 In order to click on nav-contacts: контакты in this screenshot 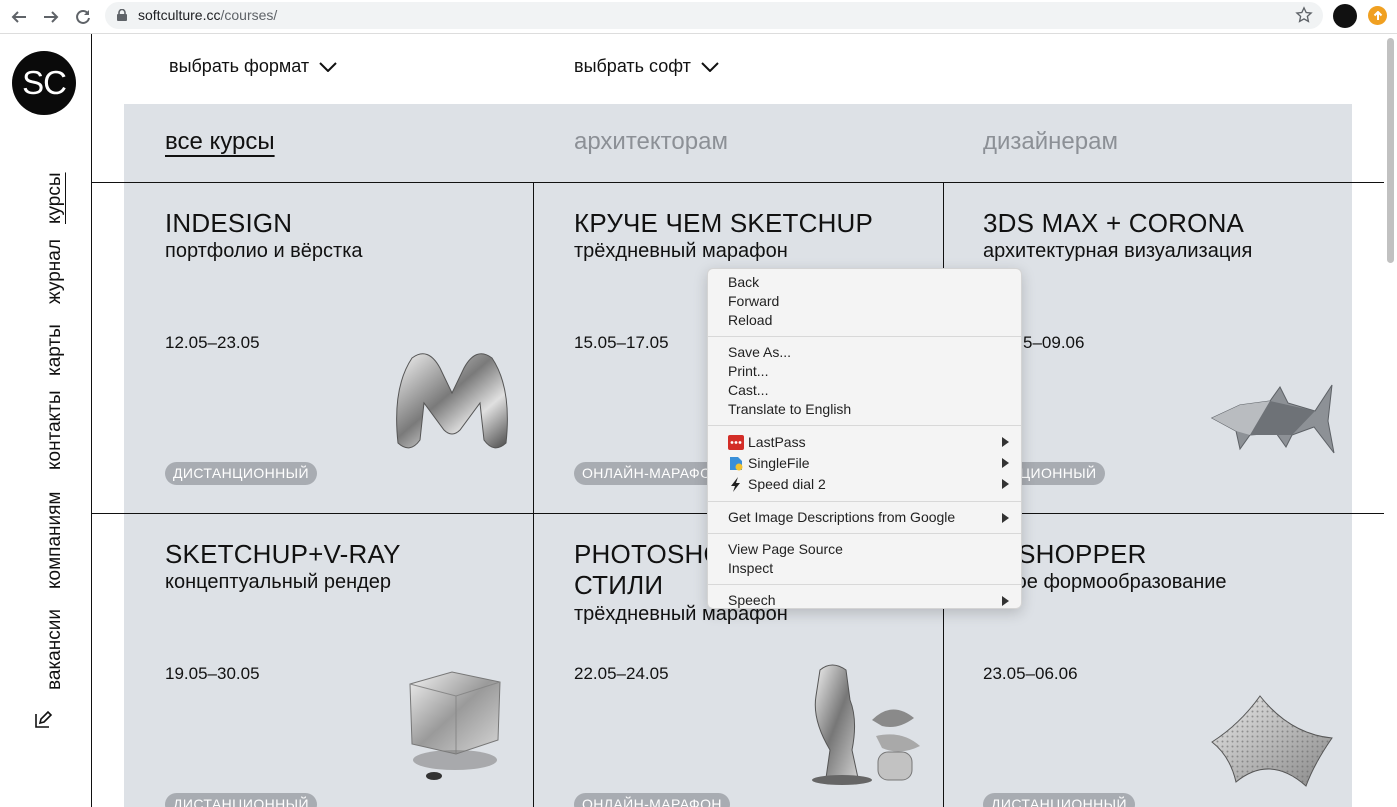, I will do `click(55, 430)`.